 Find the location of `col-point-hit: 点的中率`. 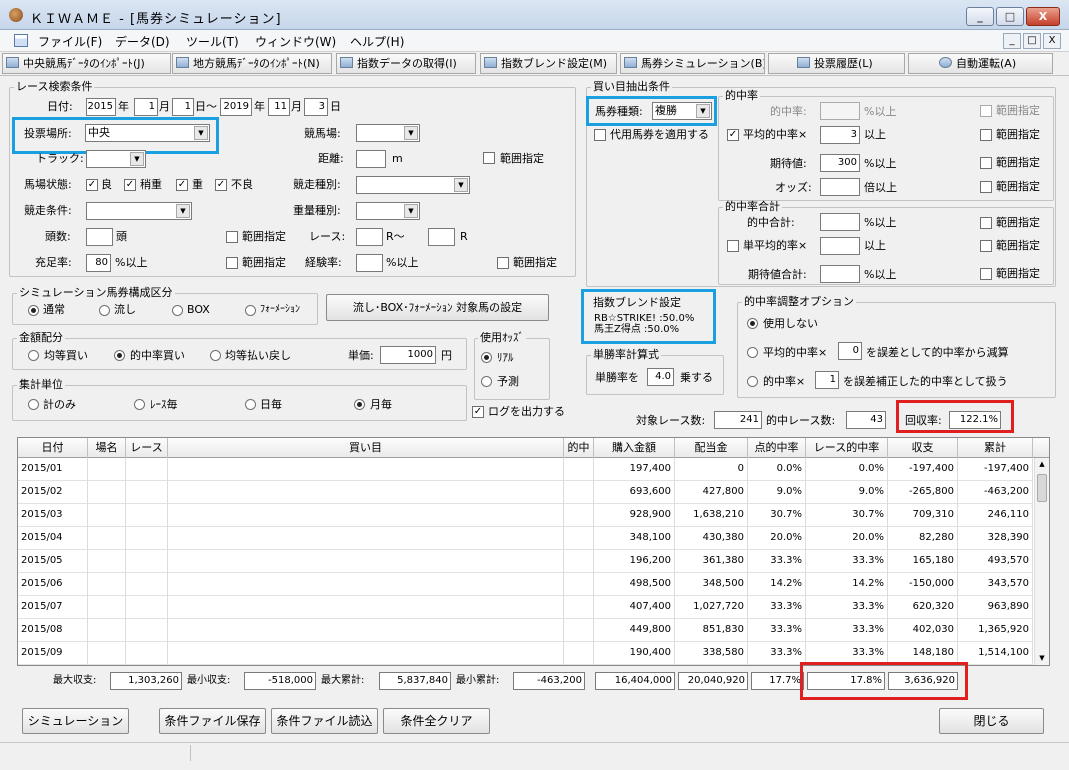

col-point-hit: 点的中率 is located at coordinates (777, 448).